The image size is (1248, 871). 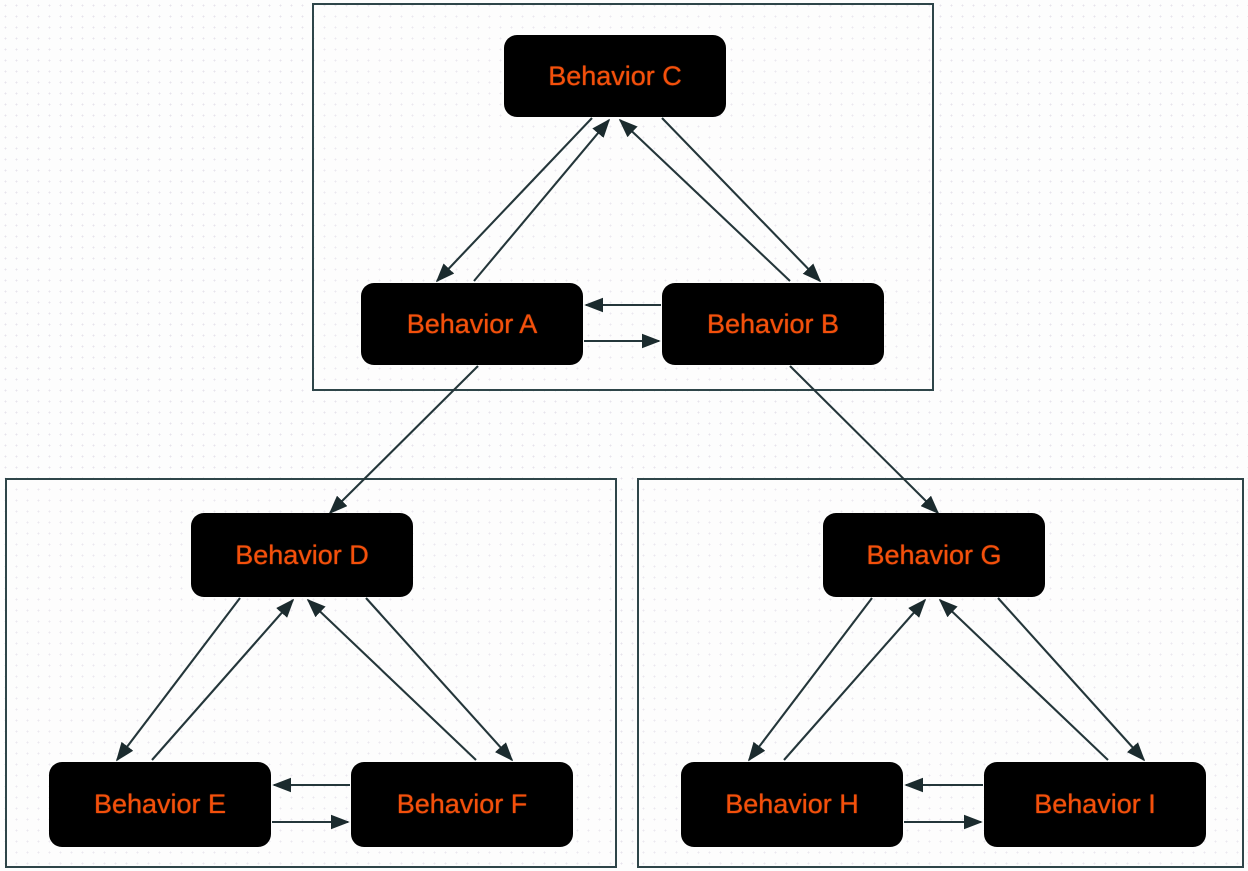 I want to click on node-behavior-i: Behavior I, so click(x=1095, y=804).